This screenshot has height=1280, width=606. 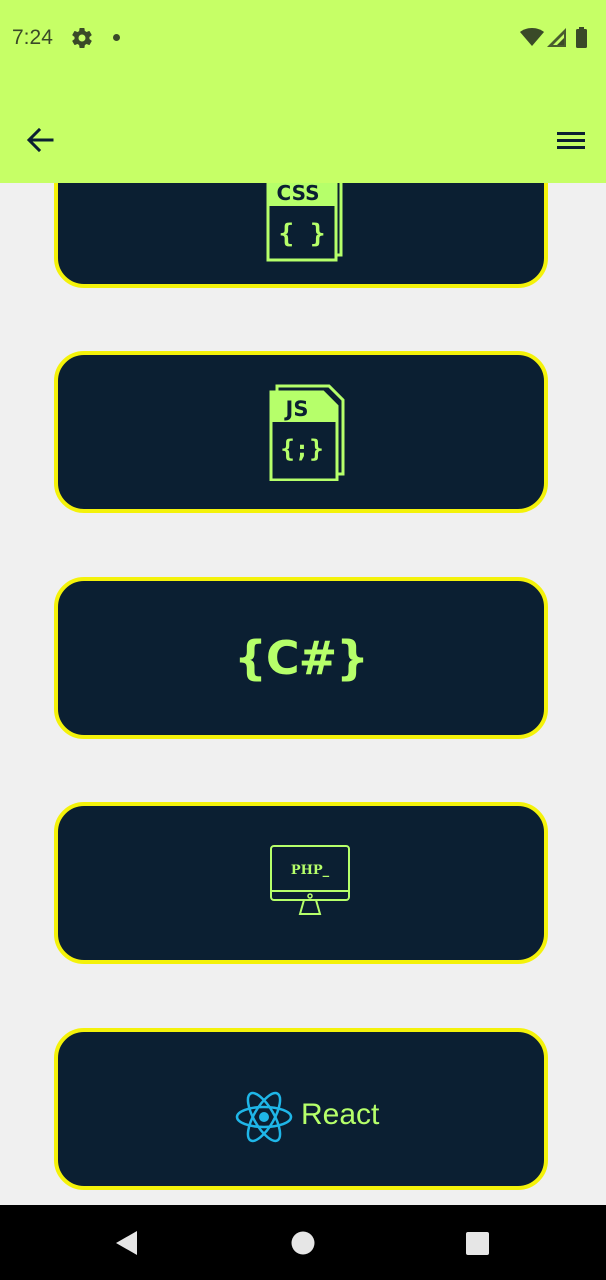 I want to click on card-javascript: JS {;}, so click(x=301, y=432).